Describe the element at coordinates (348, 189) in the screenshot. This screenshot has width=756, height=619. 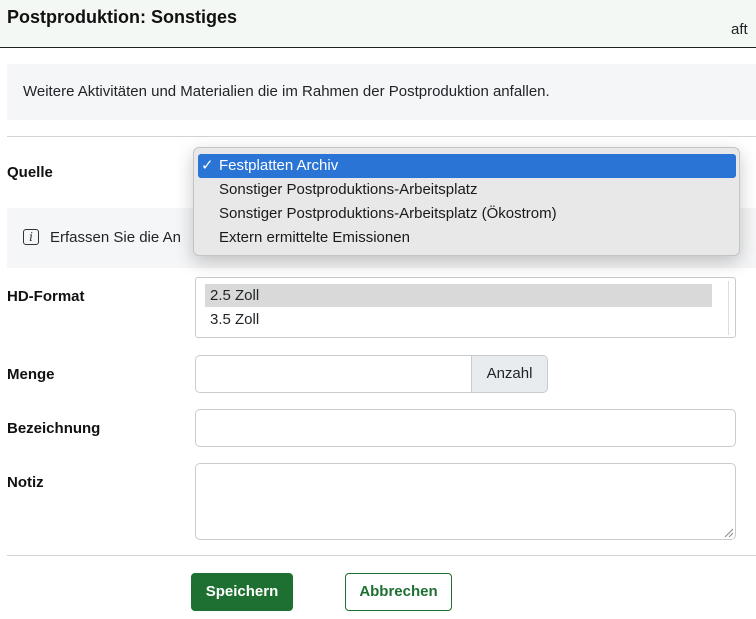
I see `dropdown-option-label: Sonstiger Postproduktions-Arbeitsplatz` at that location.